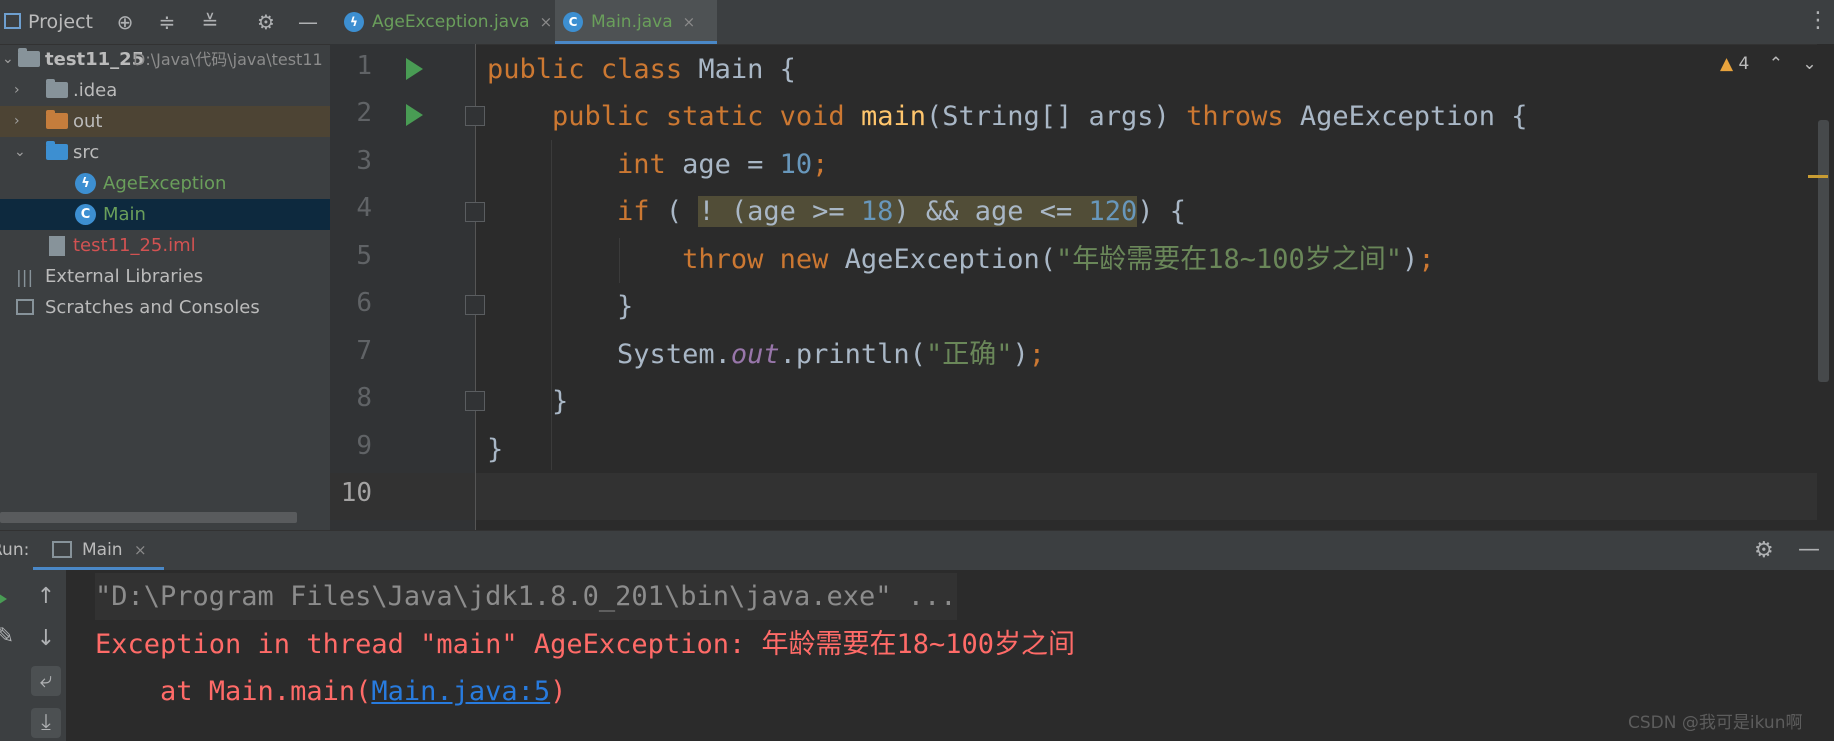 This screenshot has height=741, width=1834. I want to click on stacktrace-link: Main.java:5, so click(460, 691).